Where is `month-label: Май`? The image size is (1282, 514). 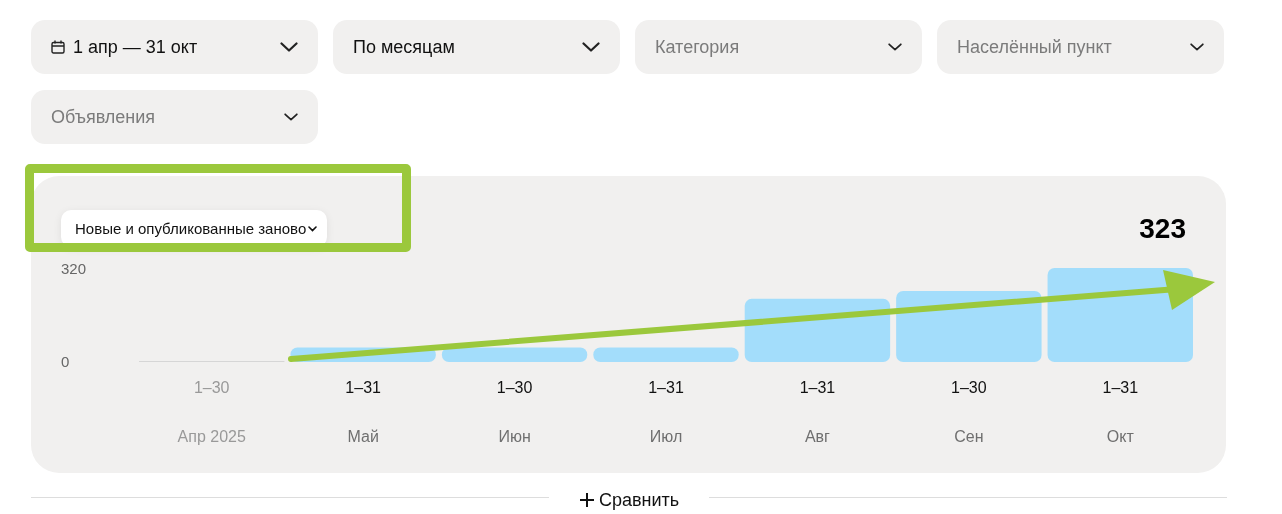 month-label: Май is located at coordinates (363, 436).